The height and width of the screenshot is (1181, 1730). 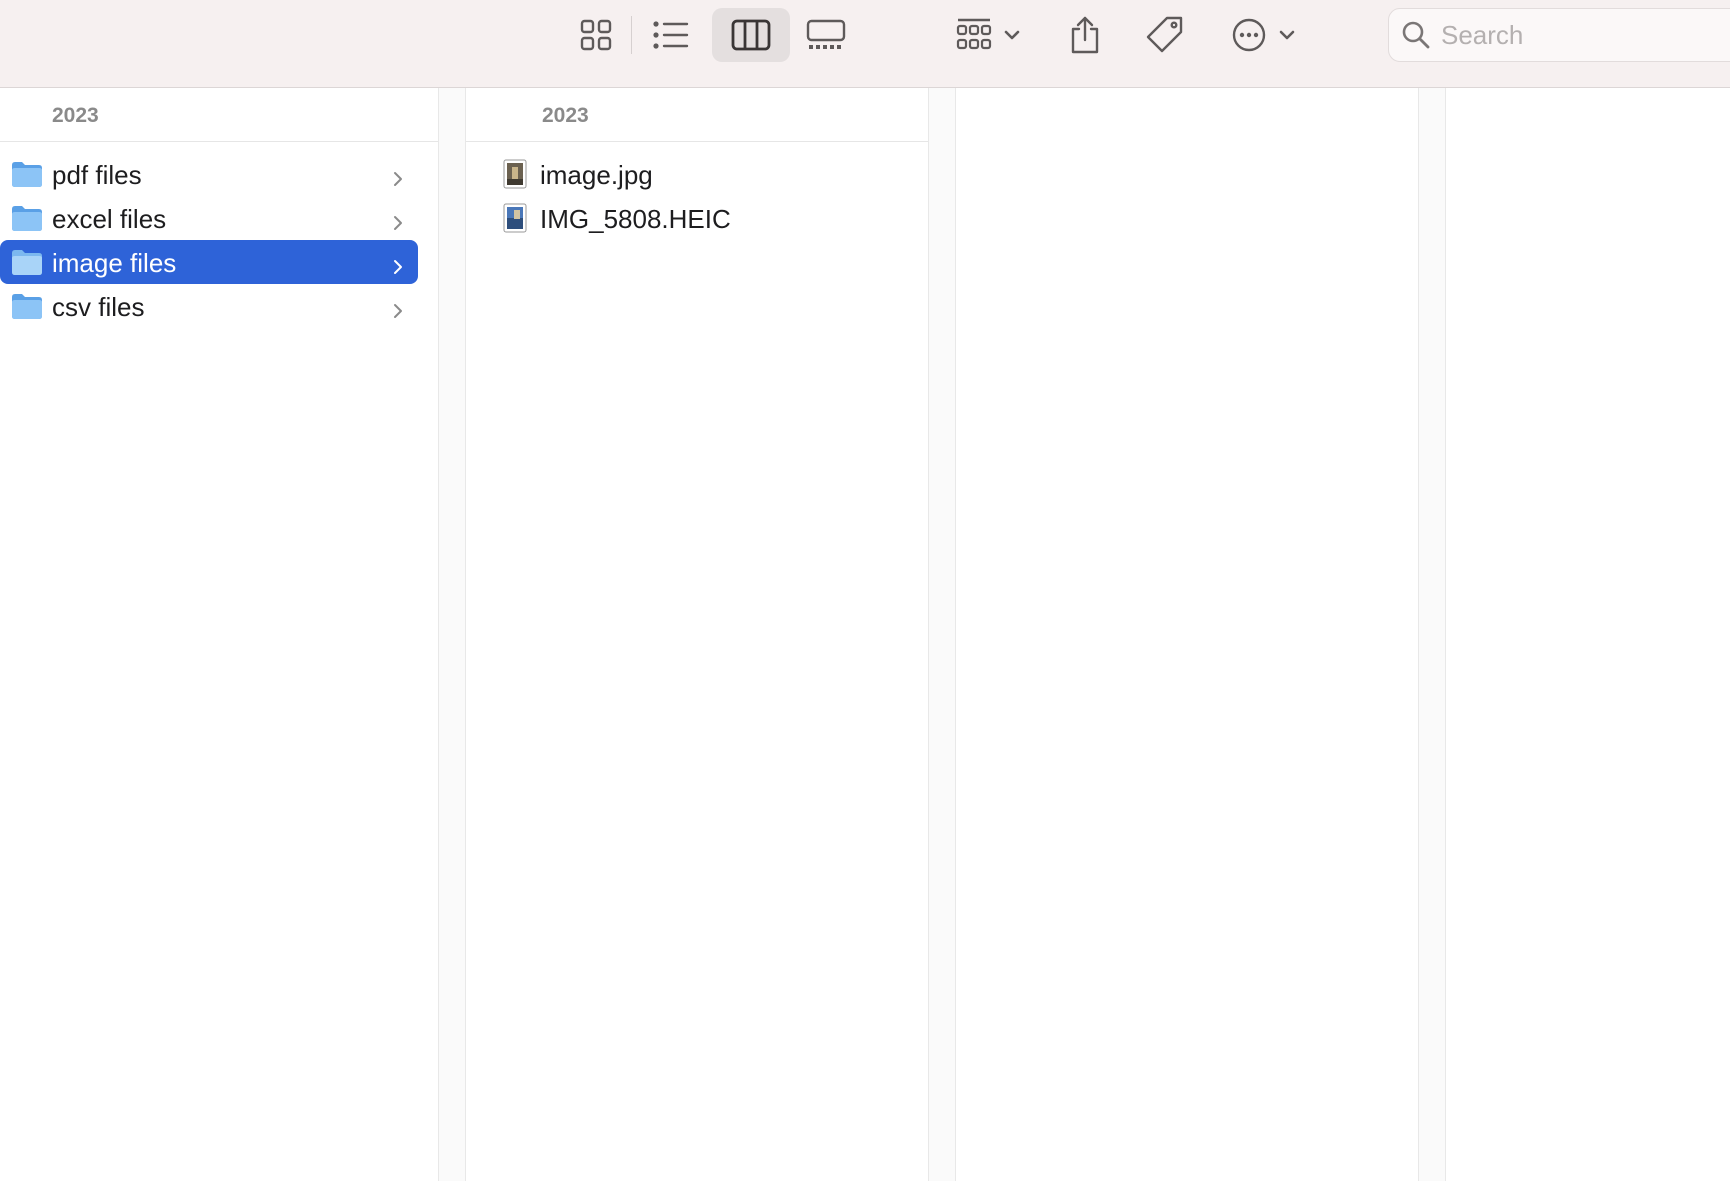 I want to click on columns-icon, so click(x=751, y=35).